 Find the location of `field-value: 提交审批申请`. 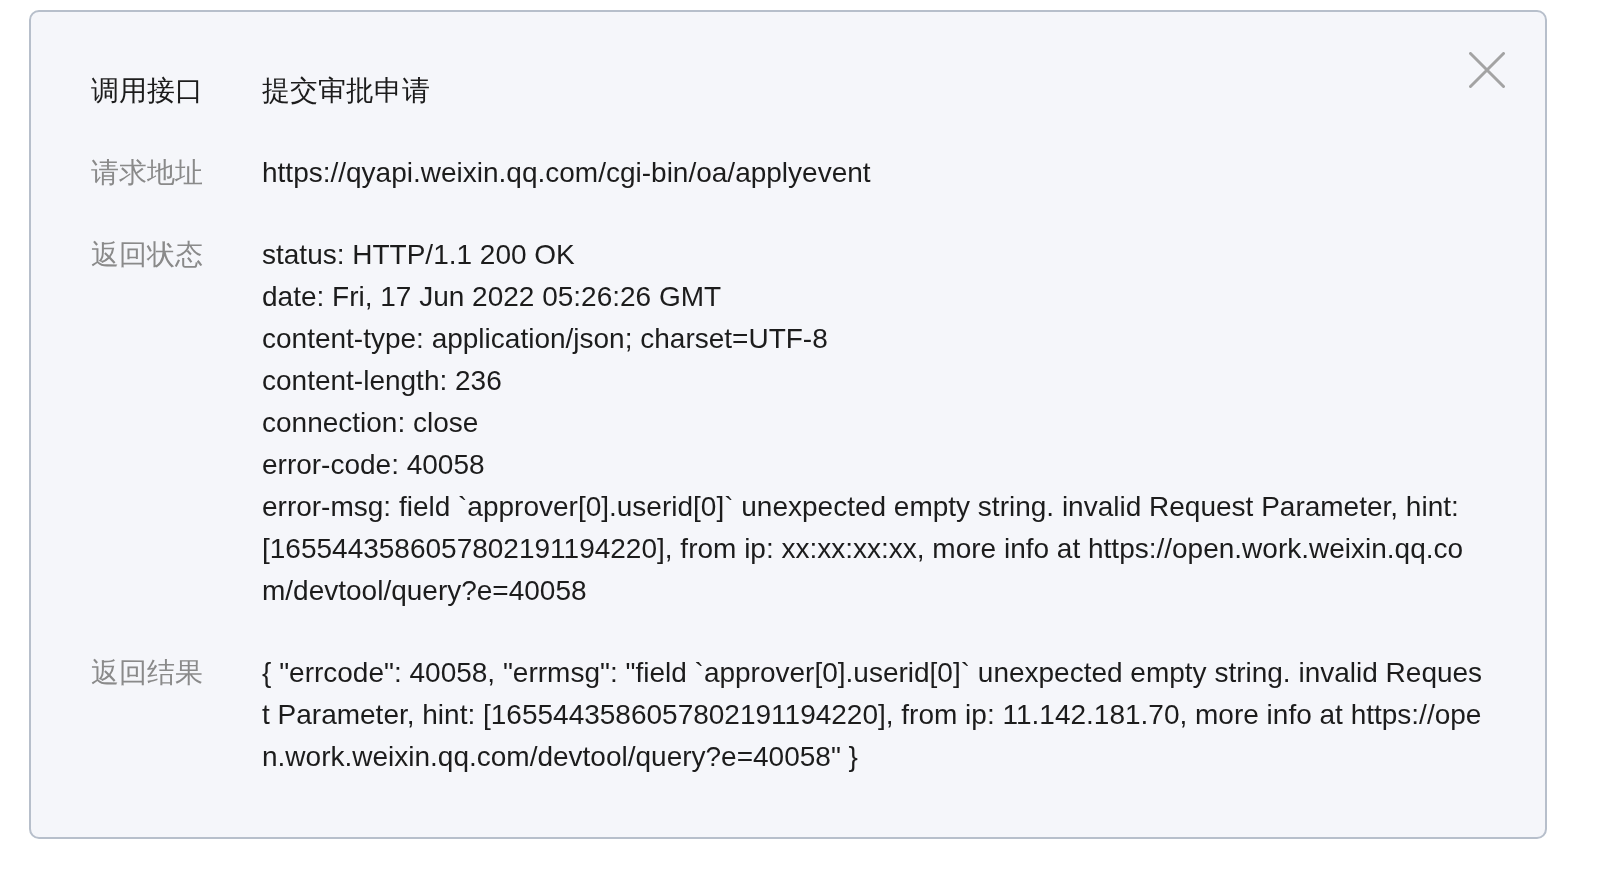

field-value: 提交审批申请 is located at coordinates (346, 91).